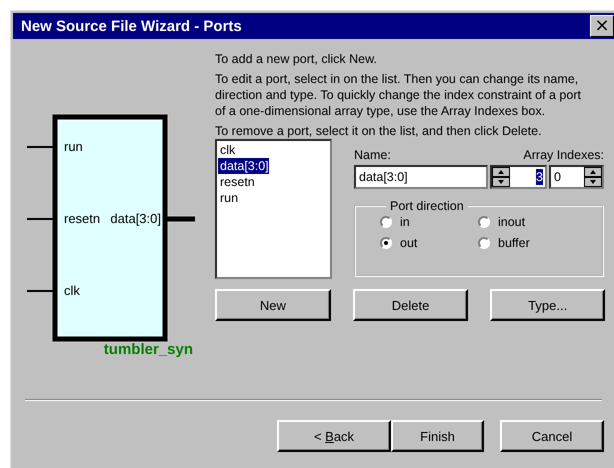 The image size is (614, 468). Describe the element at coordinates (398, 95) in the screenshot. I see `instruction-text: To edit a port, select in on the list. Then you can change its name, direction and type. To quickly change the index constraint of a port of a one-dimensional array type, use the Array Indexes box.` at that location.